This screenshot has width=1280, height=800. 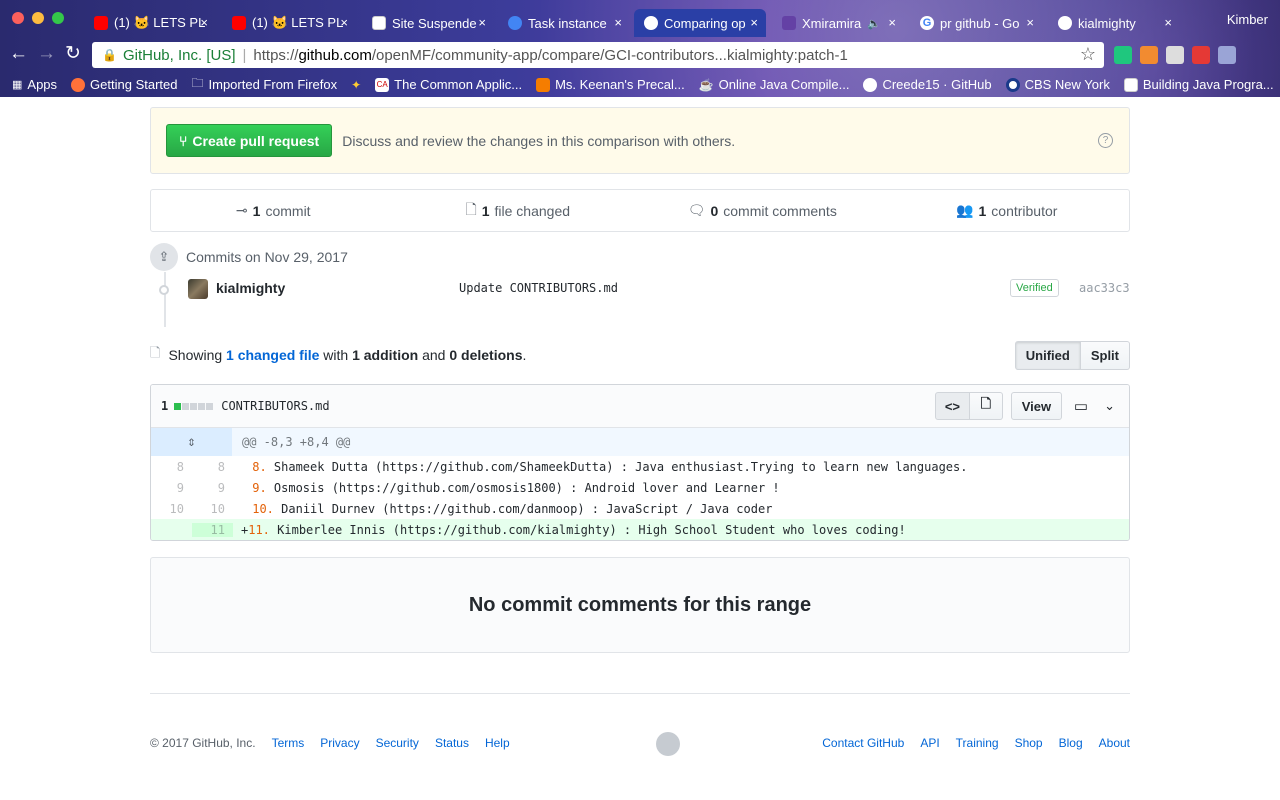 I want to click on changed-files-link: 1 changed file, so click(x=272, y=355).